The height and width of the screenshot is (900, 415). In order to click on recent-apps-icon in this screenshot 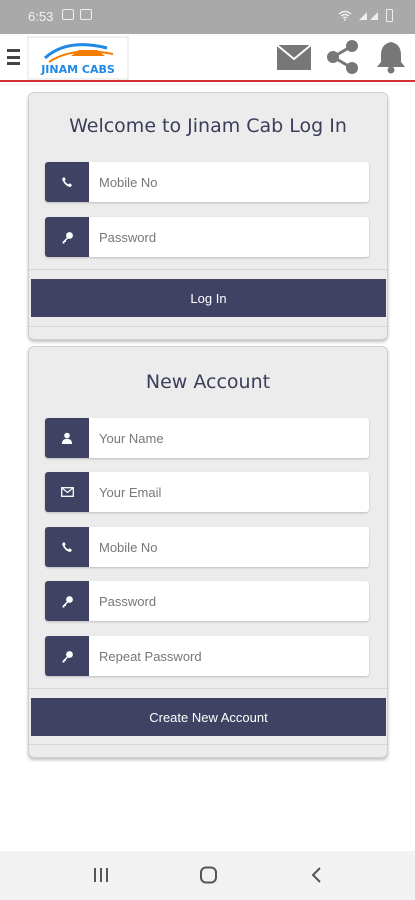, I will do `click(101, 875)`.